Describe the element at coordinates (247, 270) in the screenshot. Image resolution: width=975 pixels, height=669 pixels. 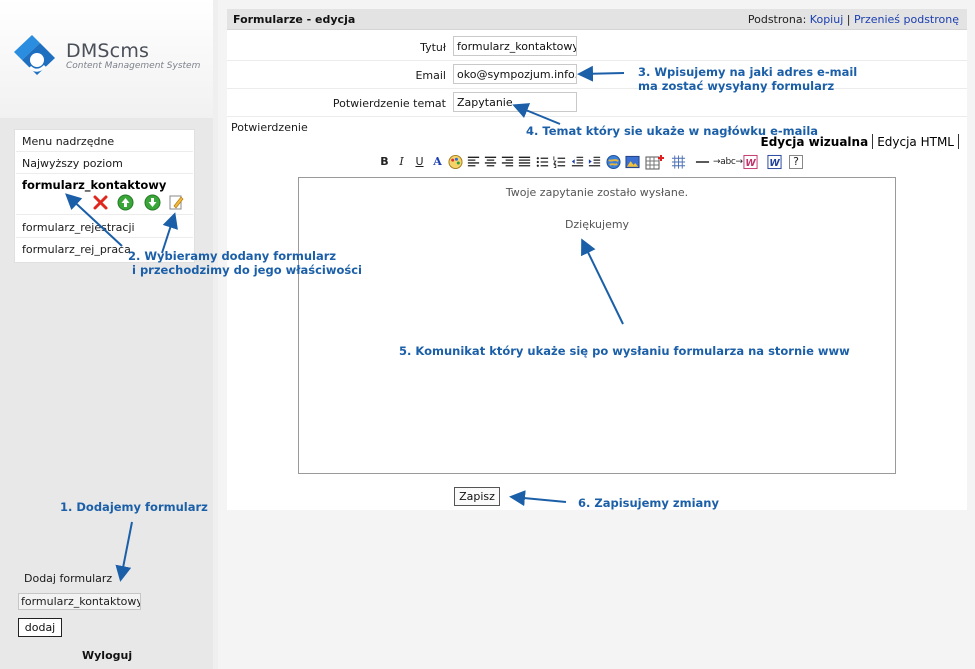
I see `annotation-2b: i przechodzimy do jego właściwości` at that location.